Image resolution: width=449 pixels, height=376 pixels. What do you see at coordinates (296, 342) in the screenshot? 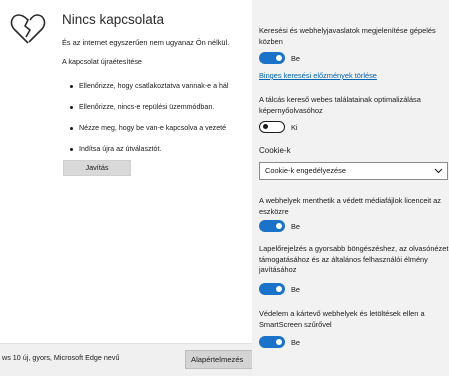
I see `smartscreen-toggle-label: Be` at bounding box center [296, 342].